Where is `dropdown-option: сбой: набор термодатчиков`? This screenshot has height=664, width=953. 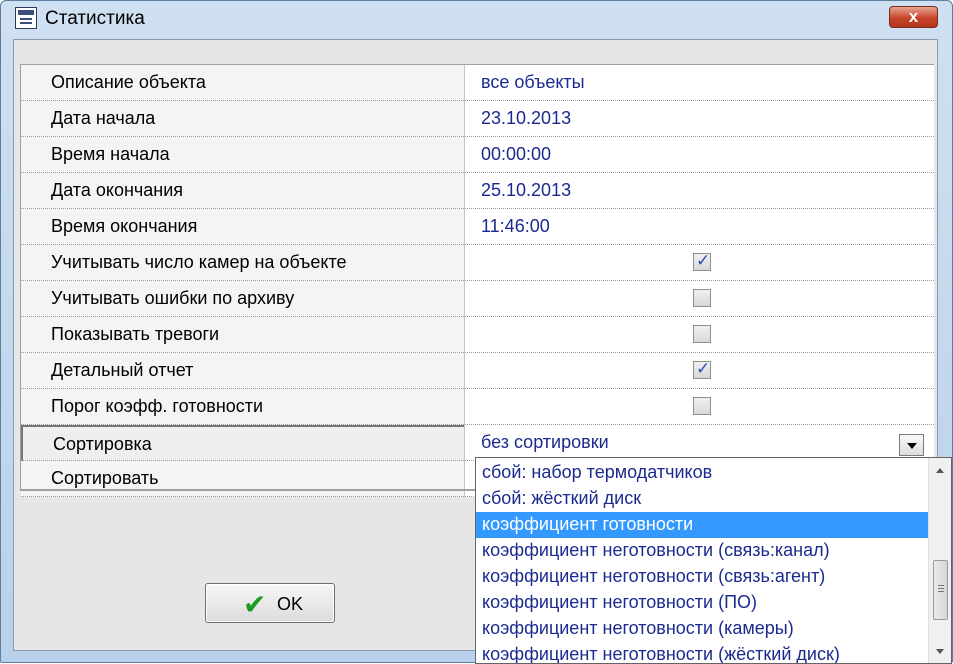
dropdown-option: сбой: набор термодатчиков is located at coordinates (702, 473).